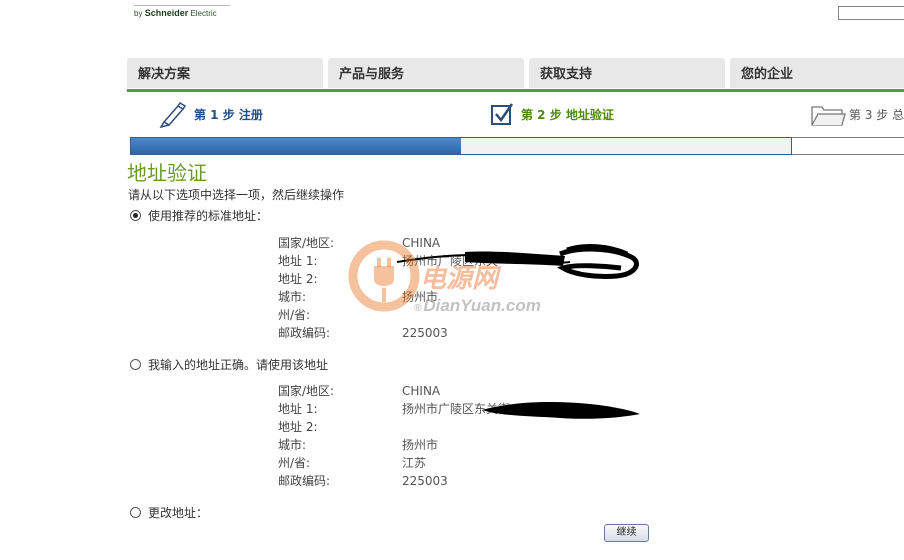 The width and height of the screenshot is (904, 560). What do you see at coordinates (135, 512) in the screenshot?
I see `radio-change` at bounding box center [135, 512].